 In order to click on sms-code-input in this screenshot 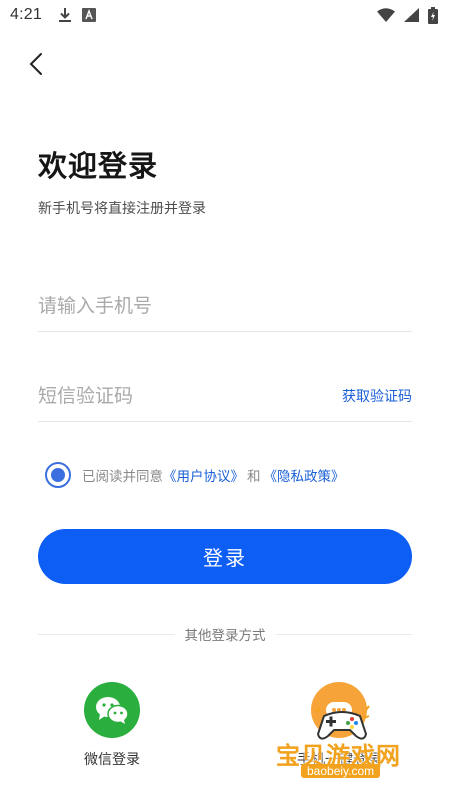, I will do `click(190, 395)`.